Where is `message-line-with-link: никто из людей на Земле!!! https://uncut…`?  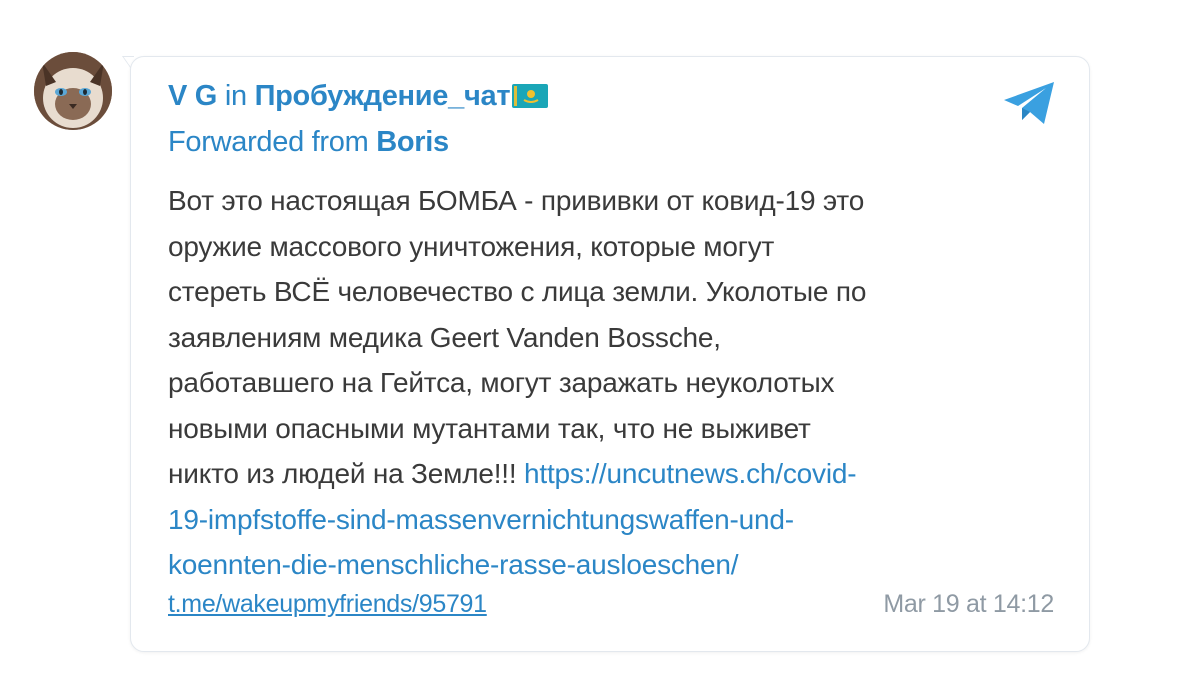
message-line-with-link: никто из людей на Земле!!! https://uncut… is located at coordinates (608, 474).